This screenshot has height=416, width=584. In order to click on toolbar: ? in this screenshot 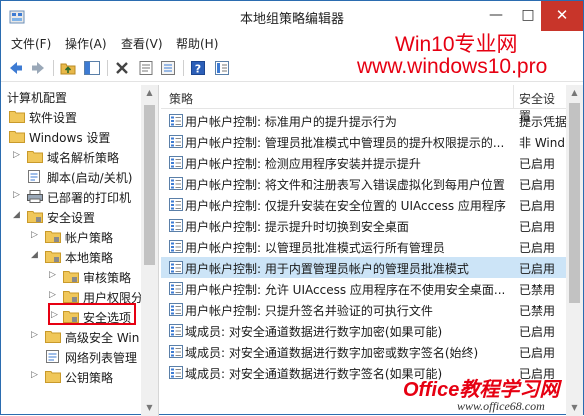, I will do `click(292, 68)`.